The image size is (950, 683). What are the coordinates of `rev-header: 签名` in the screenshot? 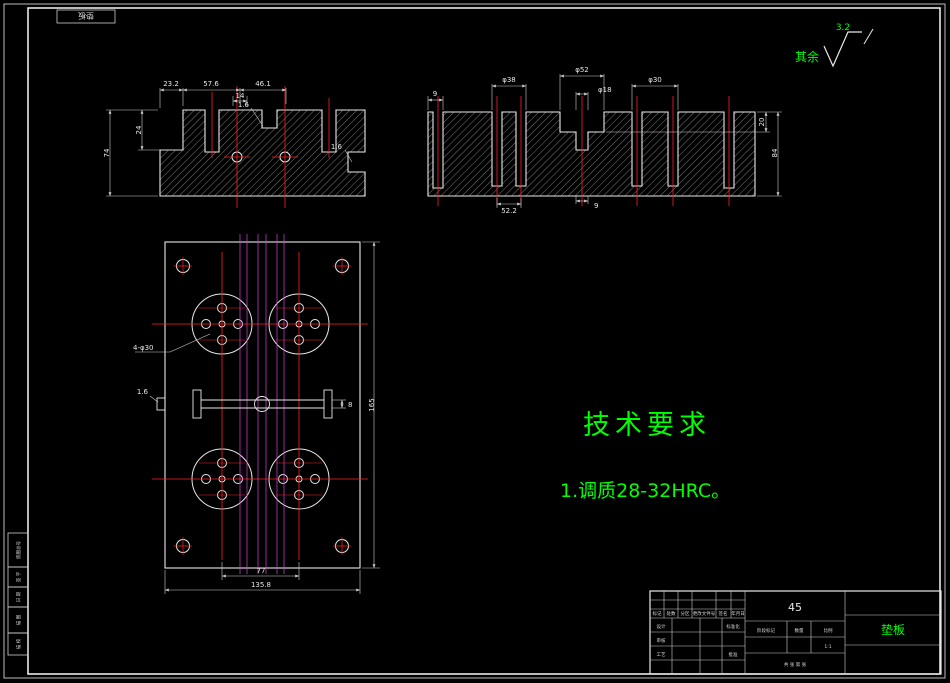 It's located at (723, 613).